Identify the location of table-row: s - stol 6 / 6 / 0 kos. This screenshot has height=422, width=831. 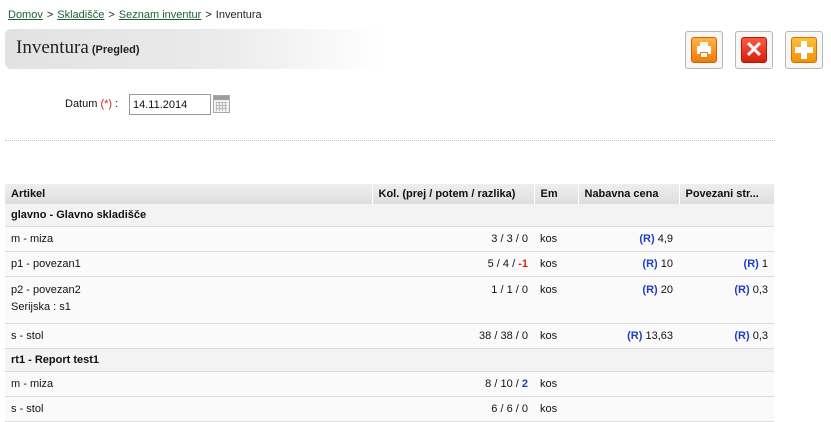
(389, 409).